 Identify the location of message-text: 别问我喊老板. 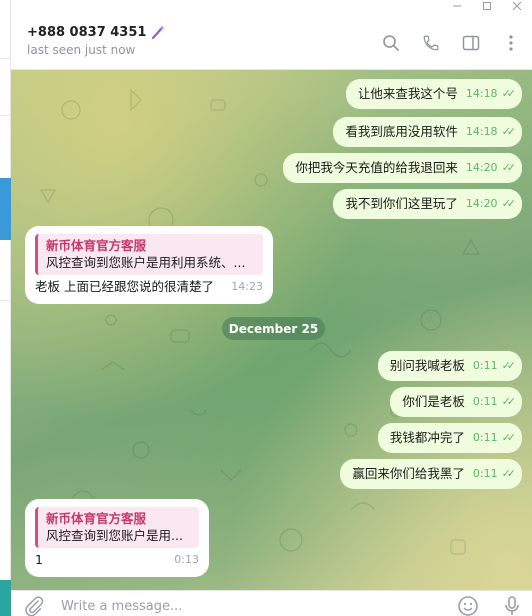
(427, 365).